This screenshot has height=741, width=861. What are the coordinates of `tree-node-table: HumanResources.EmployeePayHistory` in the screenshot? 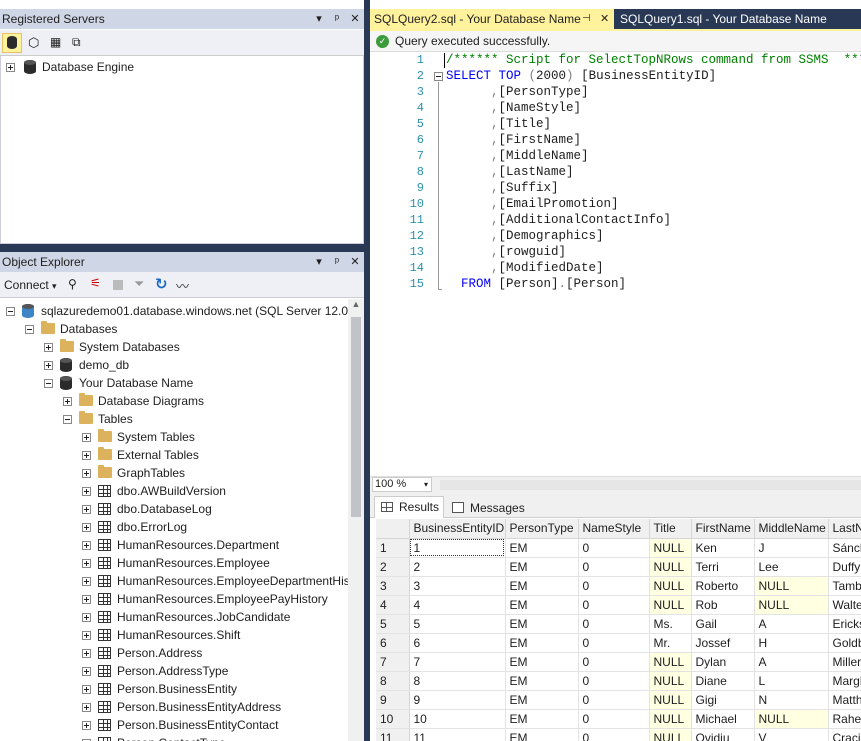 It's located at (174, 599).